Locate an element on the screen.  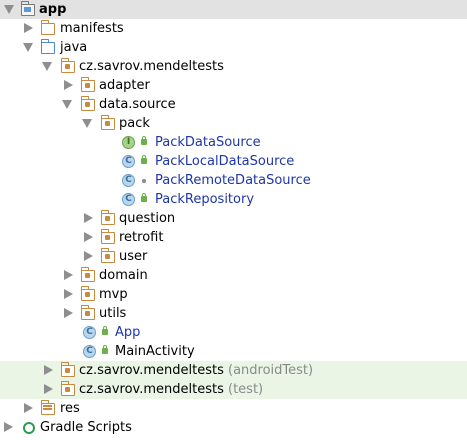
interface-icon: I is located at coordinates (128, 142).